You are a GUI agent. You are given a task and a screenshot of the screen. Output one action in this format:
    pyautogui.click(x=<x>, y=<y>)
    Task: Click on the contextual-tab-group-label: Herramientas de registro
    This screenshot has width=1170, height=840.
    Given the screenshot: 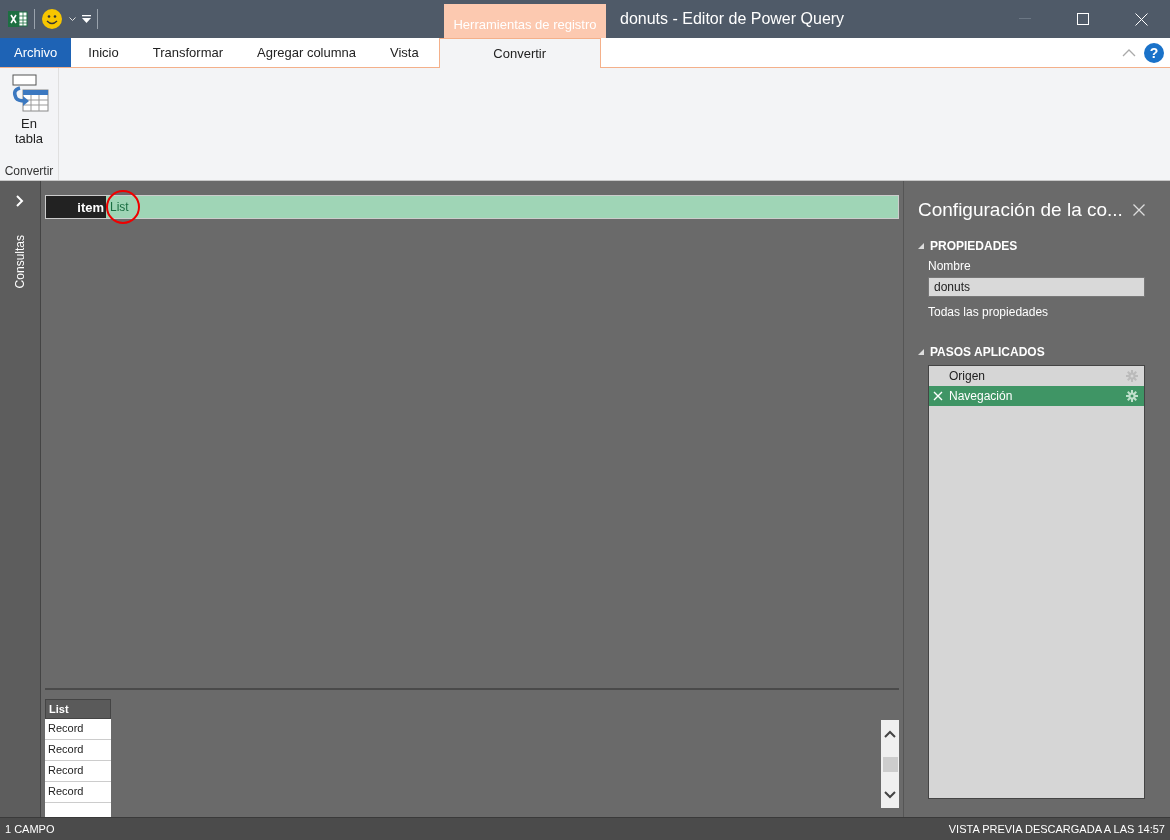 What is the action you would take?
    pyautogui.click(x=525, y=21)
    